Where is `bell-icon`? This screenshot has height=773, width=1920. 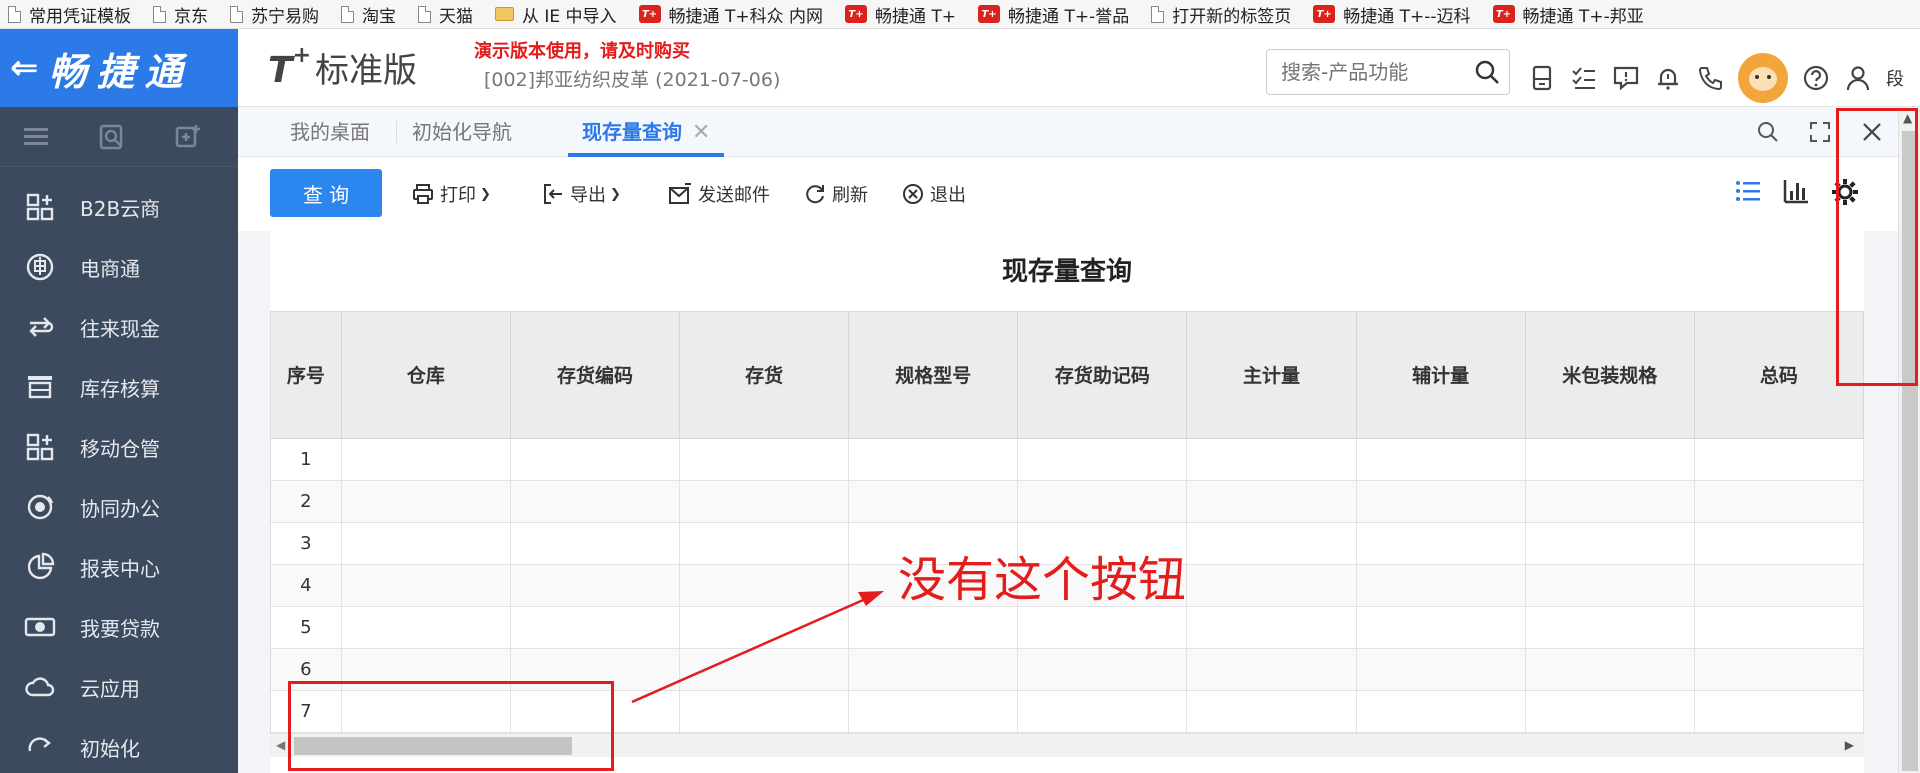 bell-icon is located at coordinates (1668, 78).